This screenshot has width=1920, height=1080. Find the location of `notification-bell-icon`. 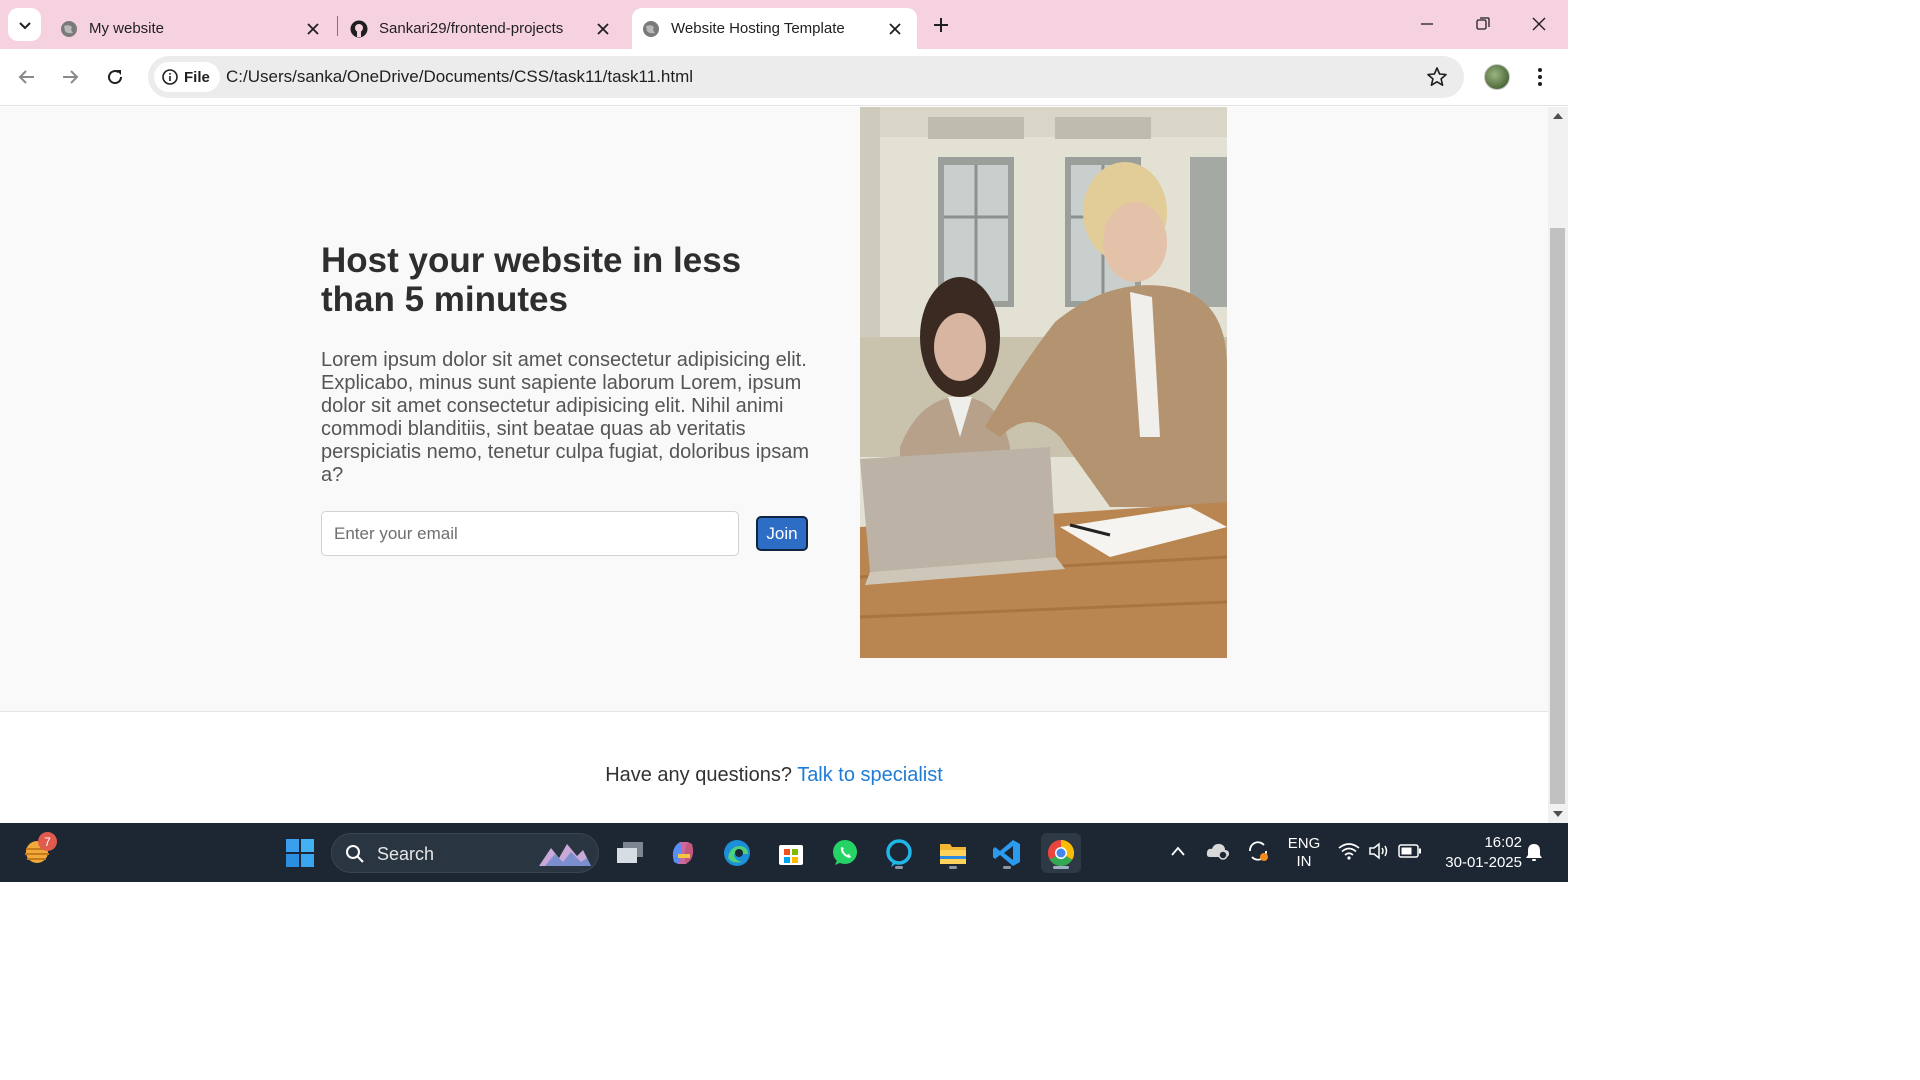

notification-bell-icon is located at coordinates (1534, 852).